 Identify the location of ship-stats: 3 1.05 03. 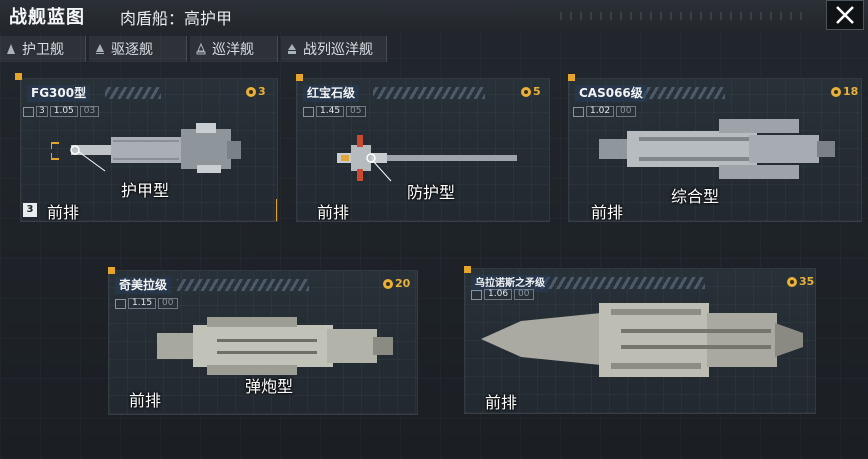
(61, 111).